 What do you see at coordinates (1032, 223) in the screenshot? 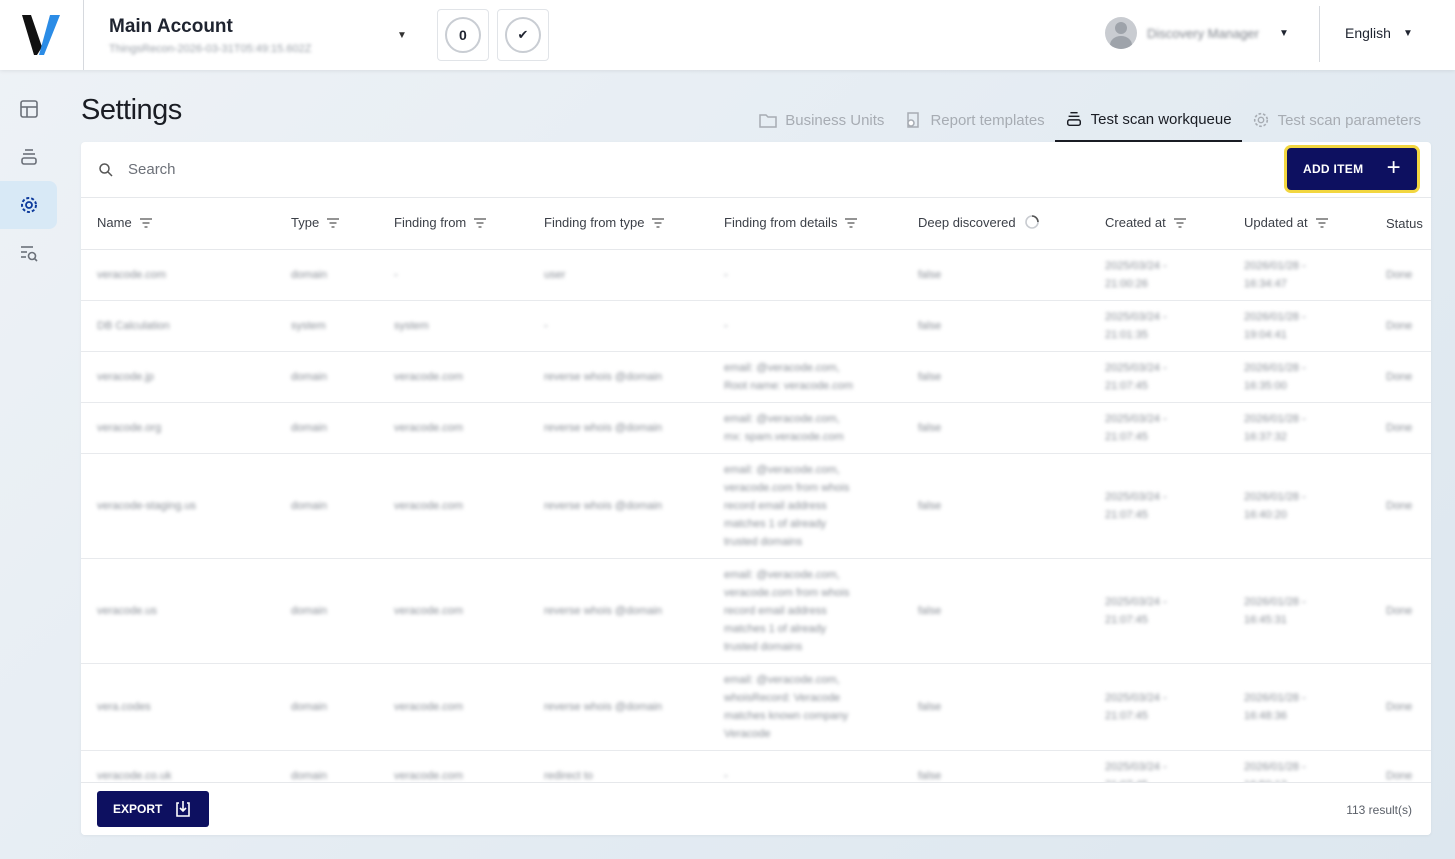
I see `loading-spinner-icon` at bounding box center [1032, 223].